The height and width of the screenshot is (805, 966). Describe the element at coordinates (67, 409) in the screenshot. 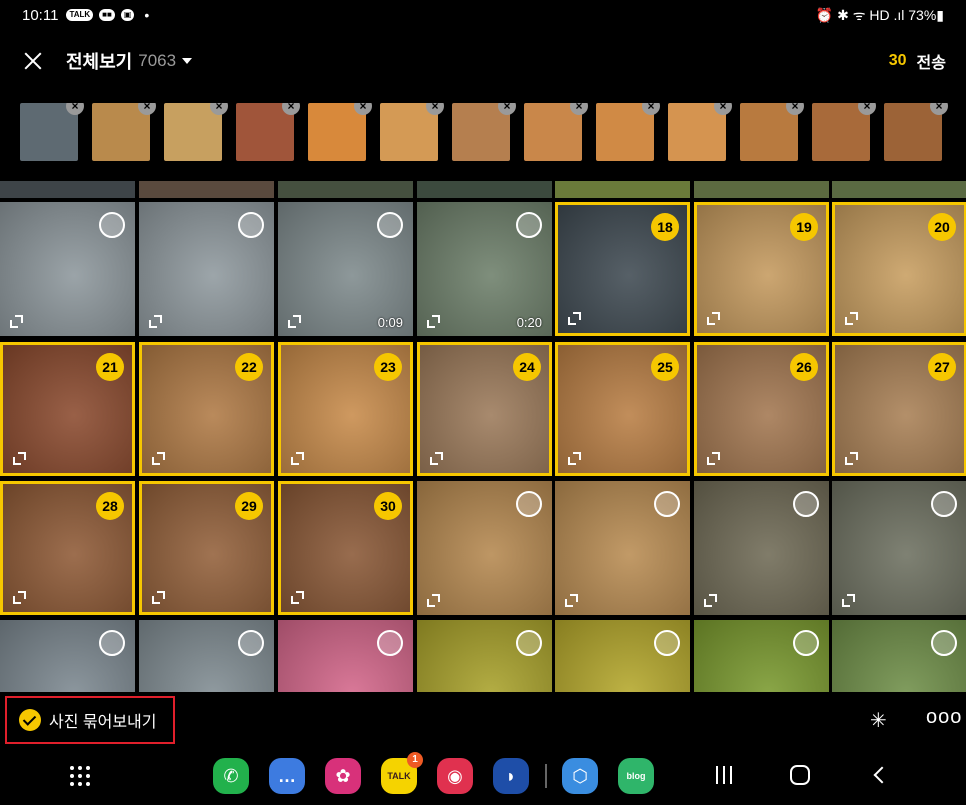

I see `photo-tile: 21` at that location.